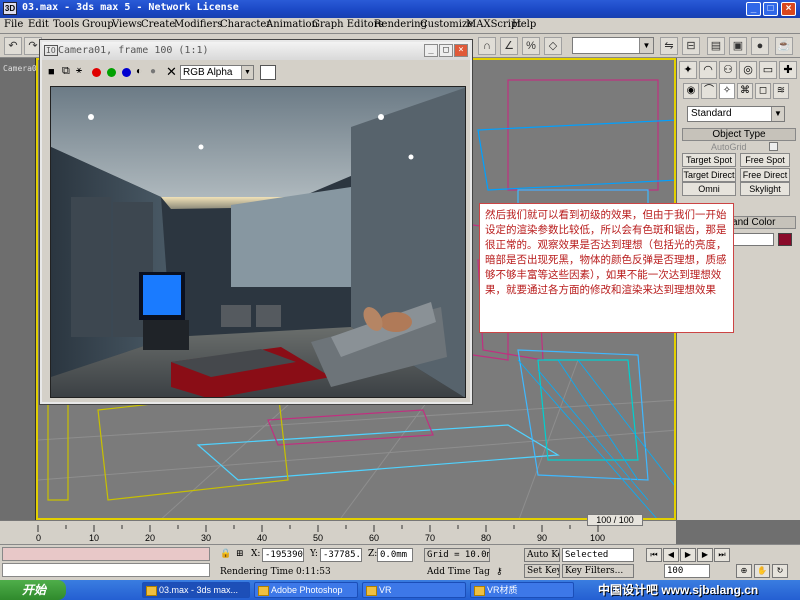  What do you see at coordinates (66, 24) in the screenshot?
I see `menu-tools: Tools` at bounding box center [66, 24].